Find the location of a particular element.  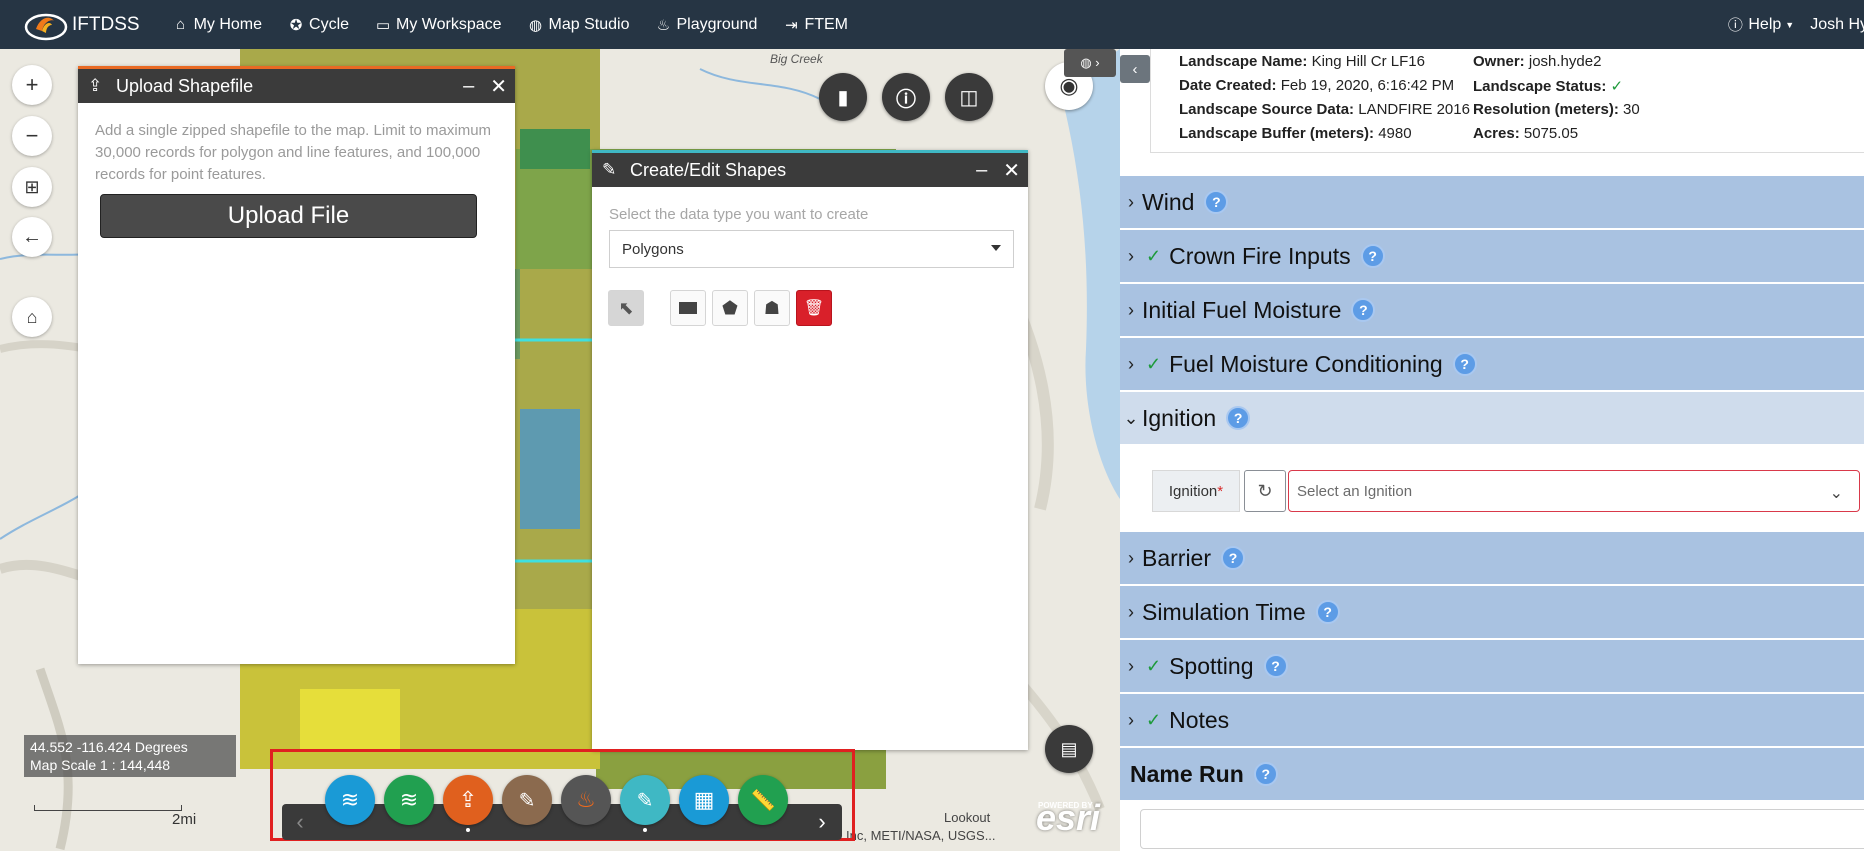

swipe-icon: ◫ is located at coordinates (969, 97).